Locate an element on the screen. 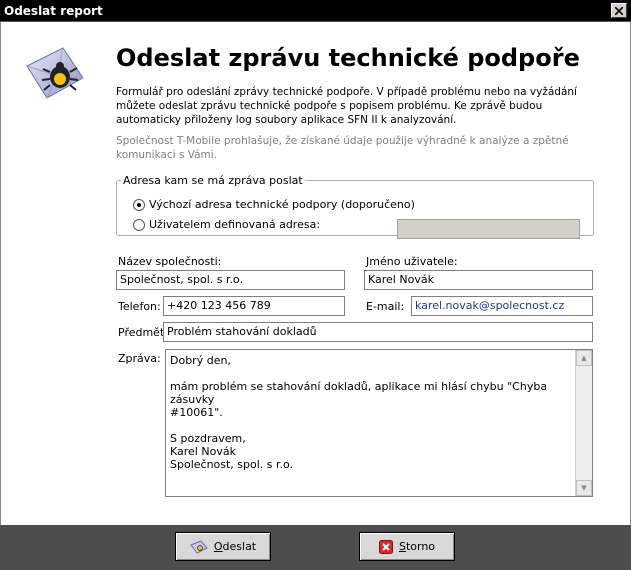 The height and width of the screenshot is (570, 631). radio-custom-label: Uživatelem definovaná adresa: is located at coordinates (235, 224).